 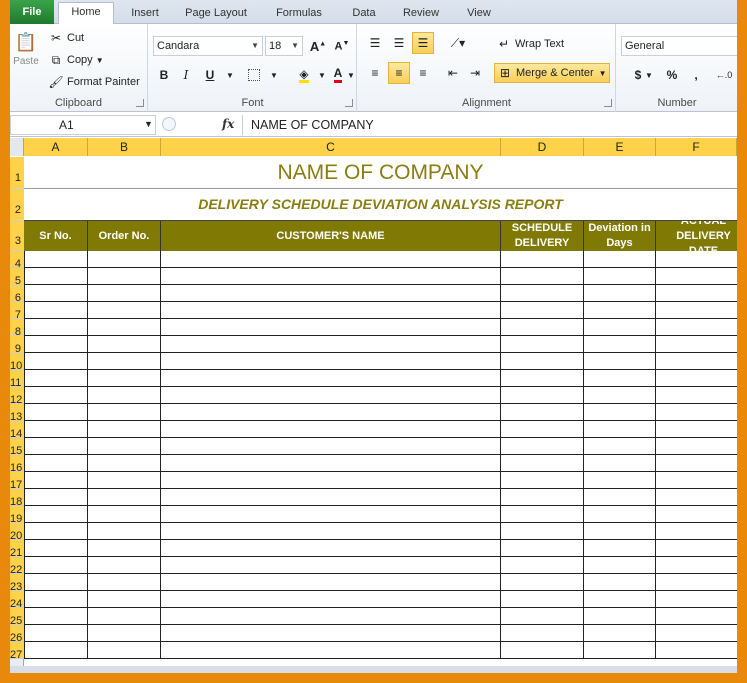 What do you see at coordinates (375, 73) in the screenshot?
I see `align-left-button: ≡` at bounding box center [375, 73].